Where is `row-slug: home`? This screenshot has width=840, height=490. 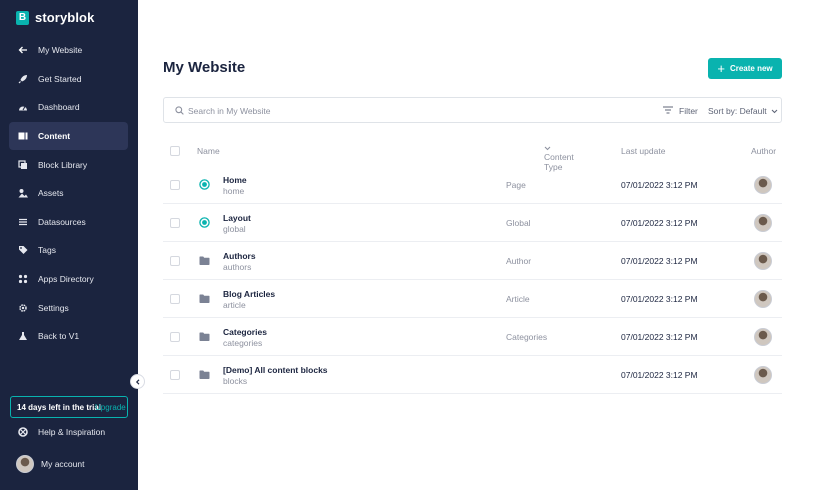 row-slug: home is located at coordinates (234, 191).